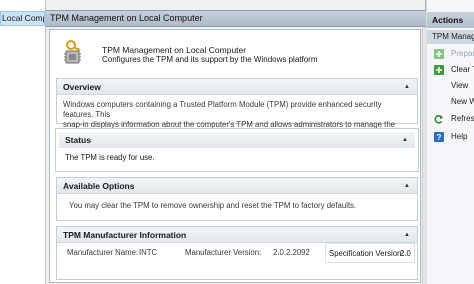 This screenshot has width=474, height=284. I want to click on action-clear-tpm: Clear T, so click(450, 70).